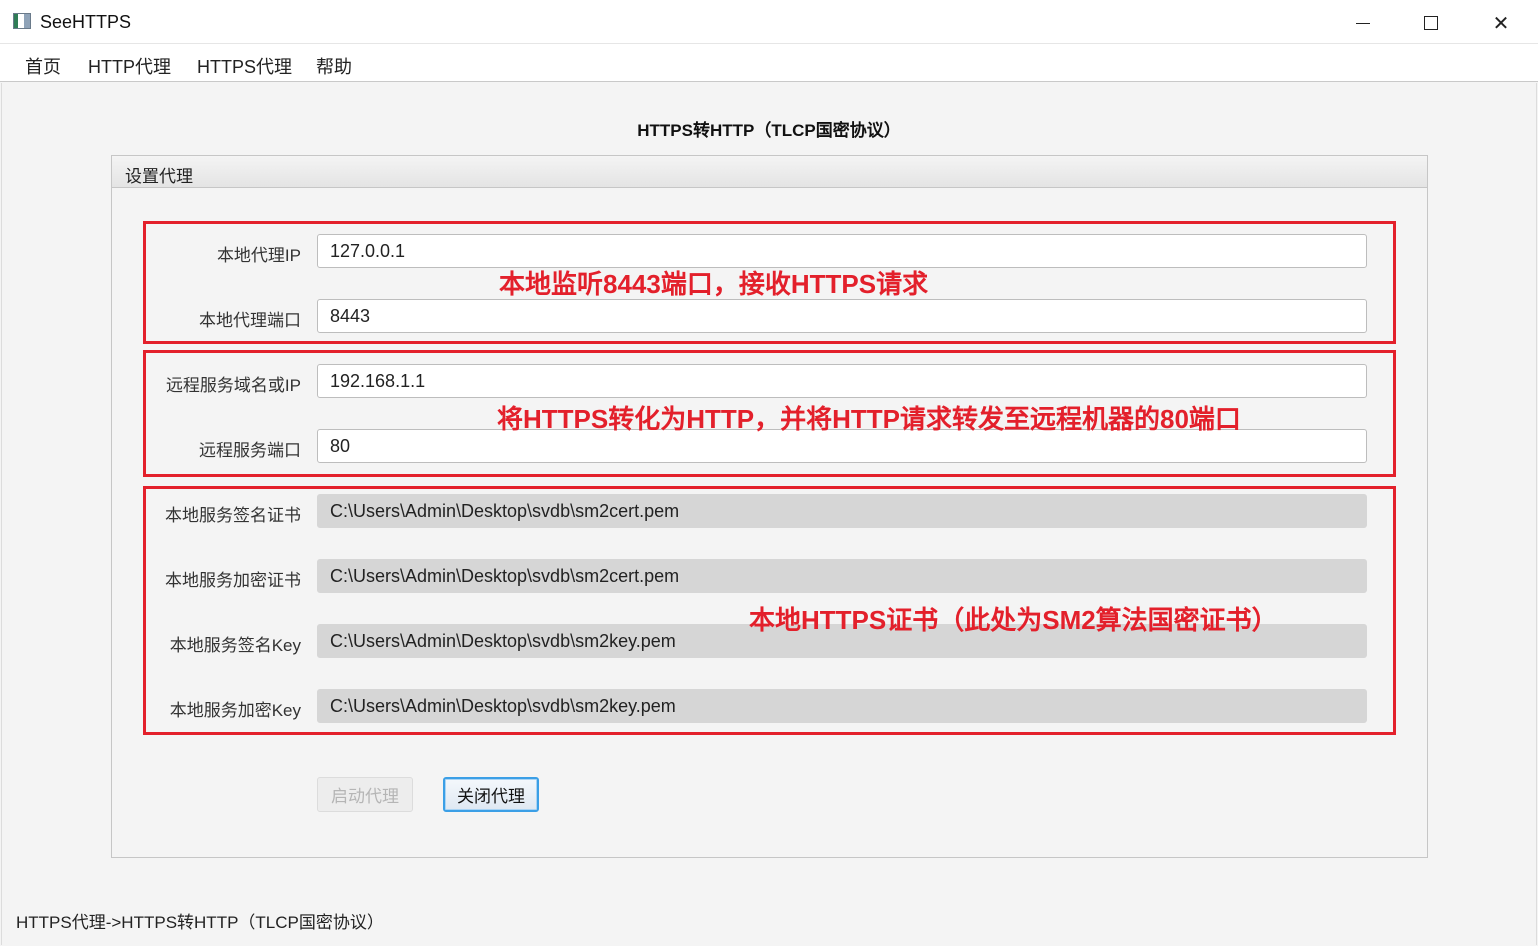 The height and width of the screenshot is (946, 1538). What do you see at coordinates (334, 66) in the screenshot?
I see `menu-help: 帮助` at bounding box center [334, 66].